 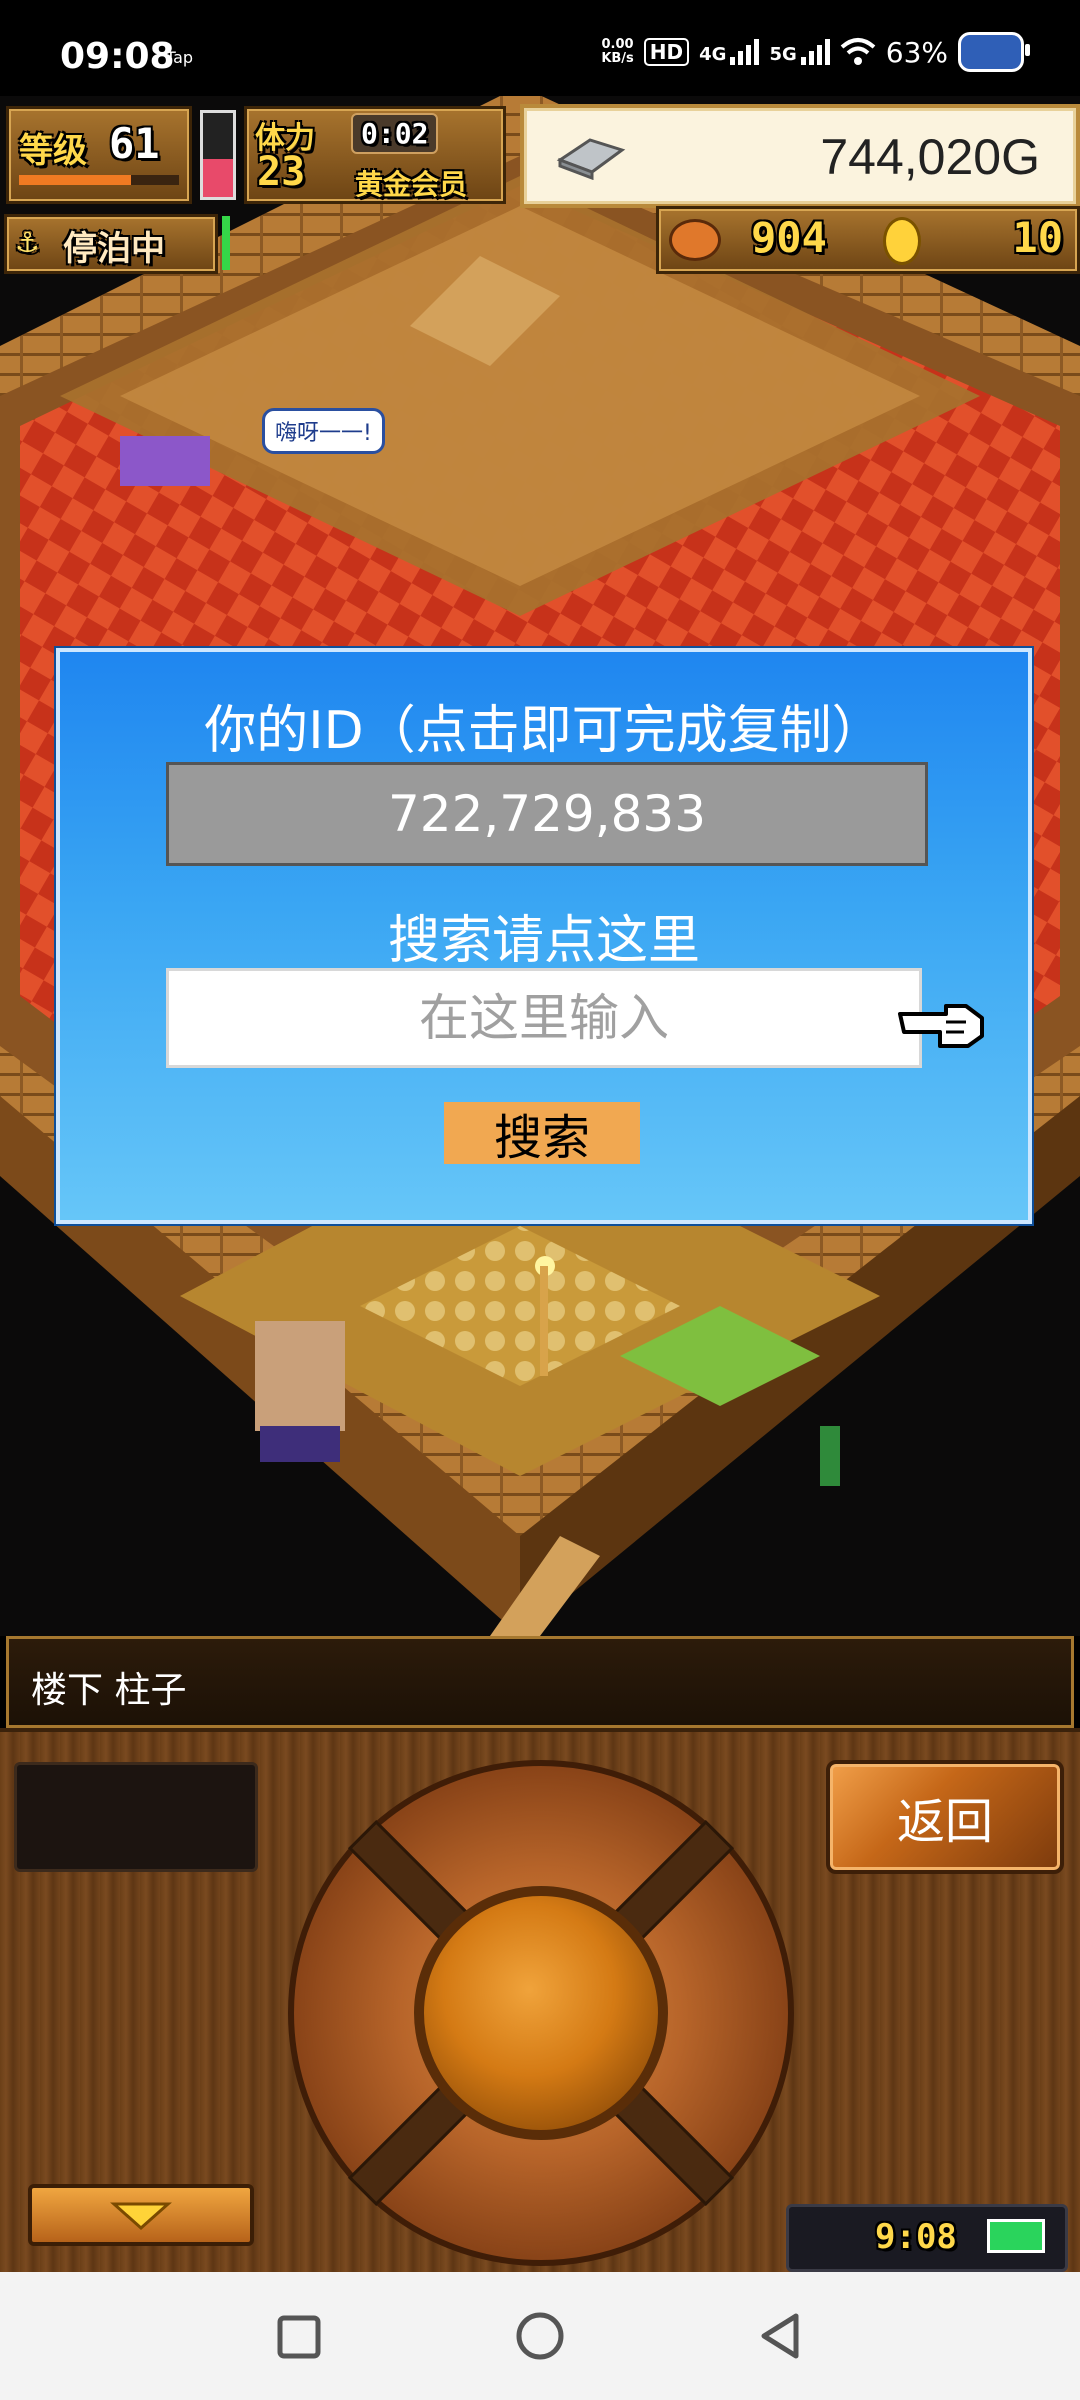 I want to click on dpad-center-button, so click(x=541, y=2013).